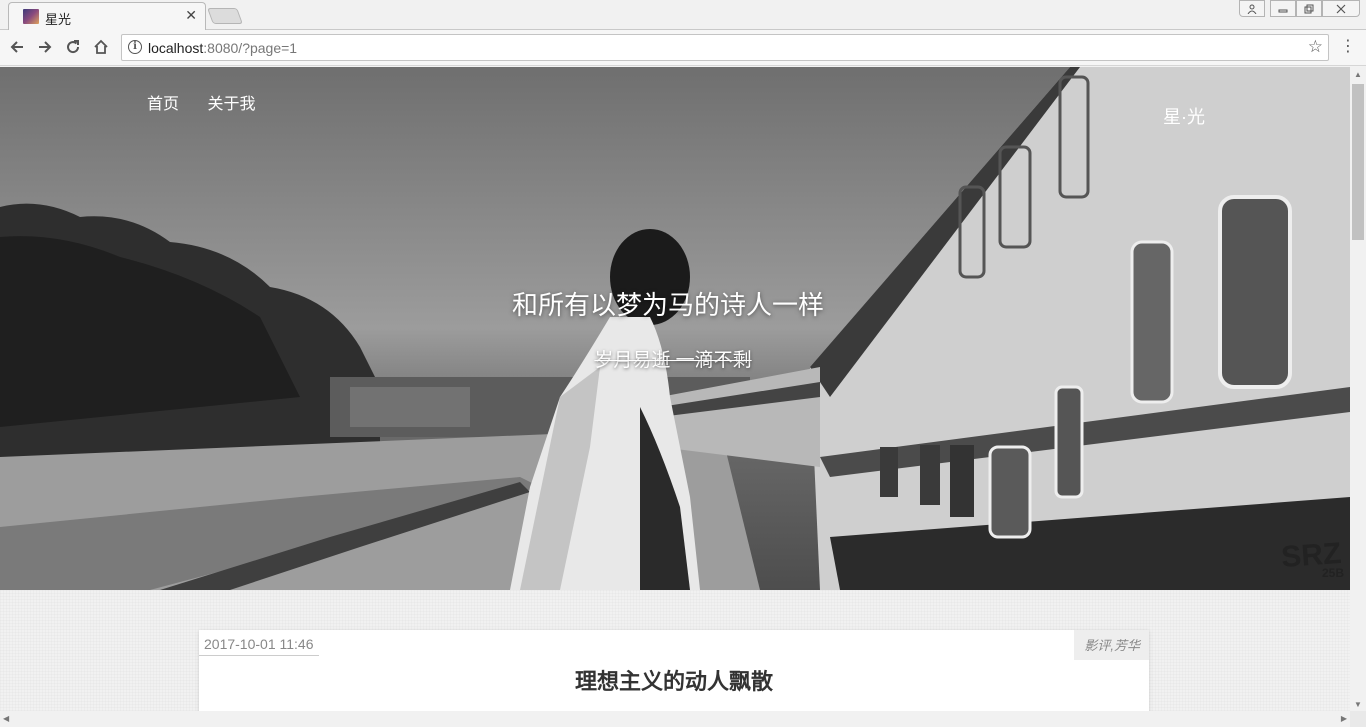 The width and height of the screenshot is (1366, 727). I want to click on address-bar: i localhost:8080/?page=1 ☆, so click(725, 47).